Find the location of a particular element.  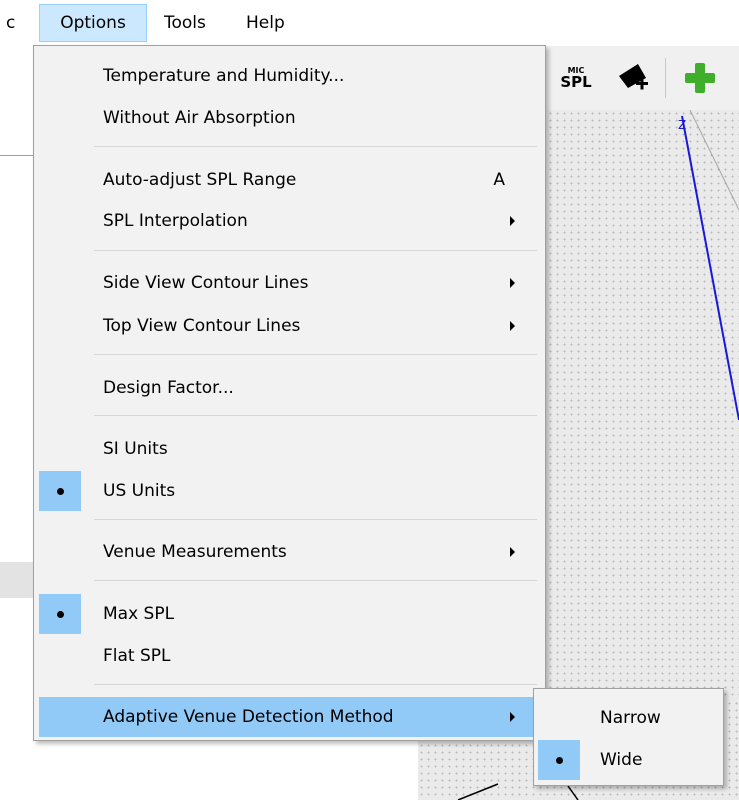

menu-item-label: Adaptive Venue Detection Method is located at coordinates (248, 717).